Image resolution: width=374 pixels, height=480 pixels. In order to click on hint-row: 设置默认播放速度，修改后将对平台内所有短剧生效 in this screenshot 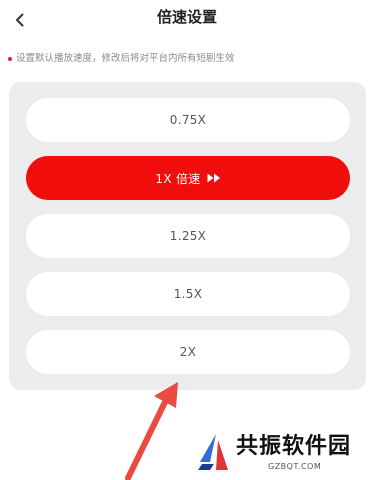, I will do `click(121, 59)`.